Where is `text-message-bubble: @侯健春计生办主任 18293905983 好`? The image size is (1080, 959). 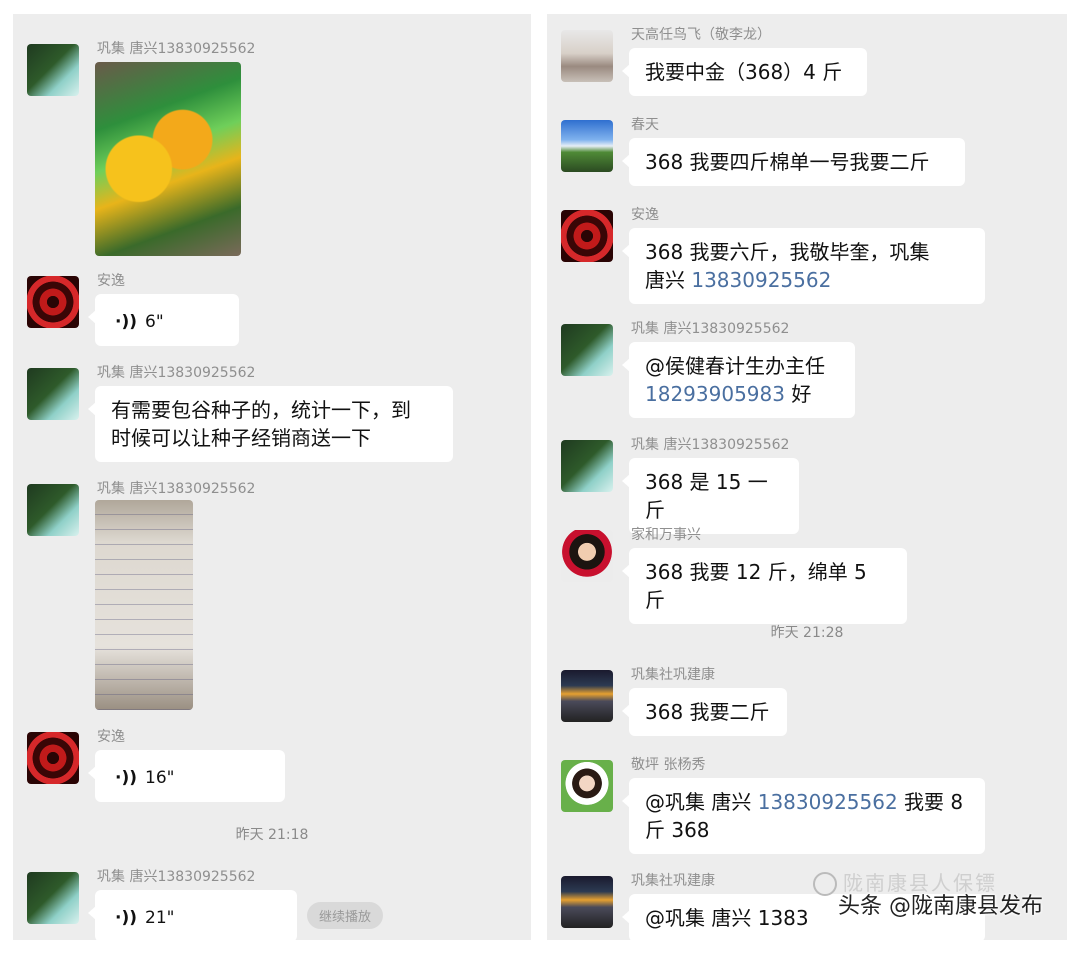 text-message-bubble: @侯健春计生办主任 18293905983 好 is located at coordinates (738, 380).